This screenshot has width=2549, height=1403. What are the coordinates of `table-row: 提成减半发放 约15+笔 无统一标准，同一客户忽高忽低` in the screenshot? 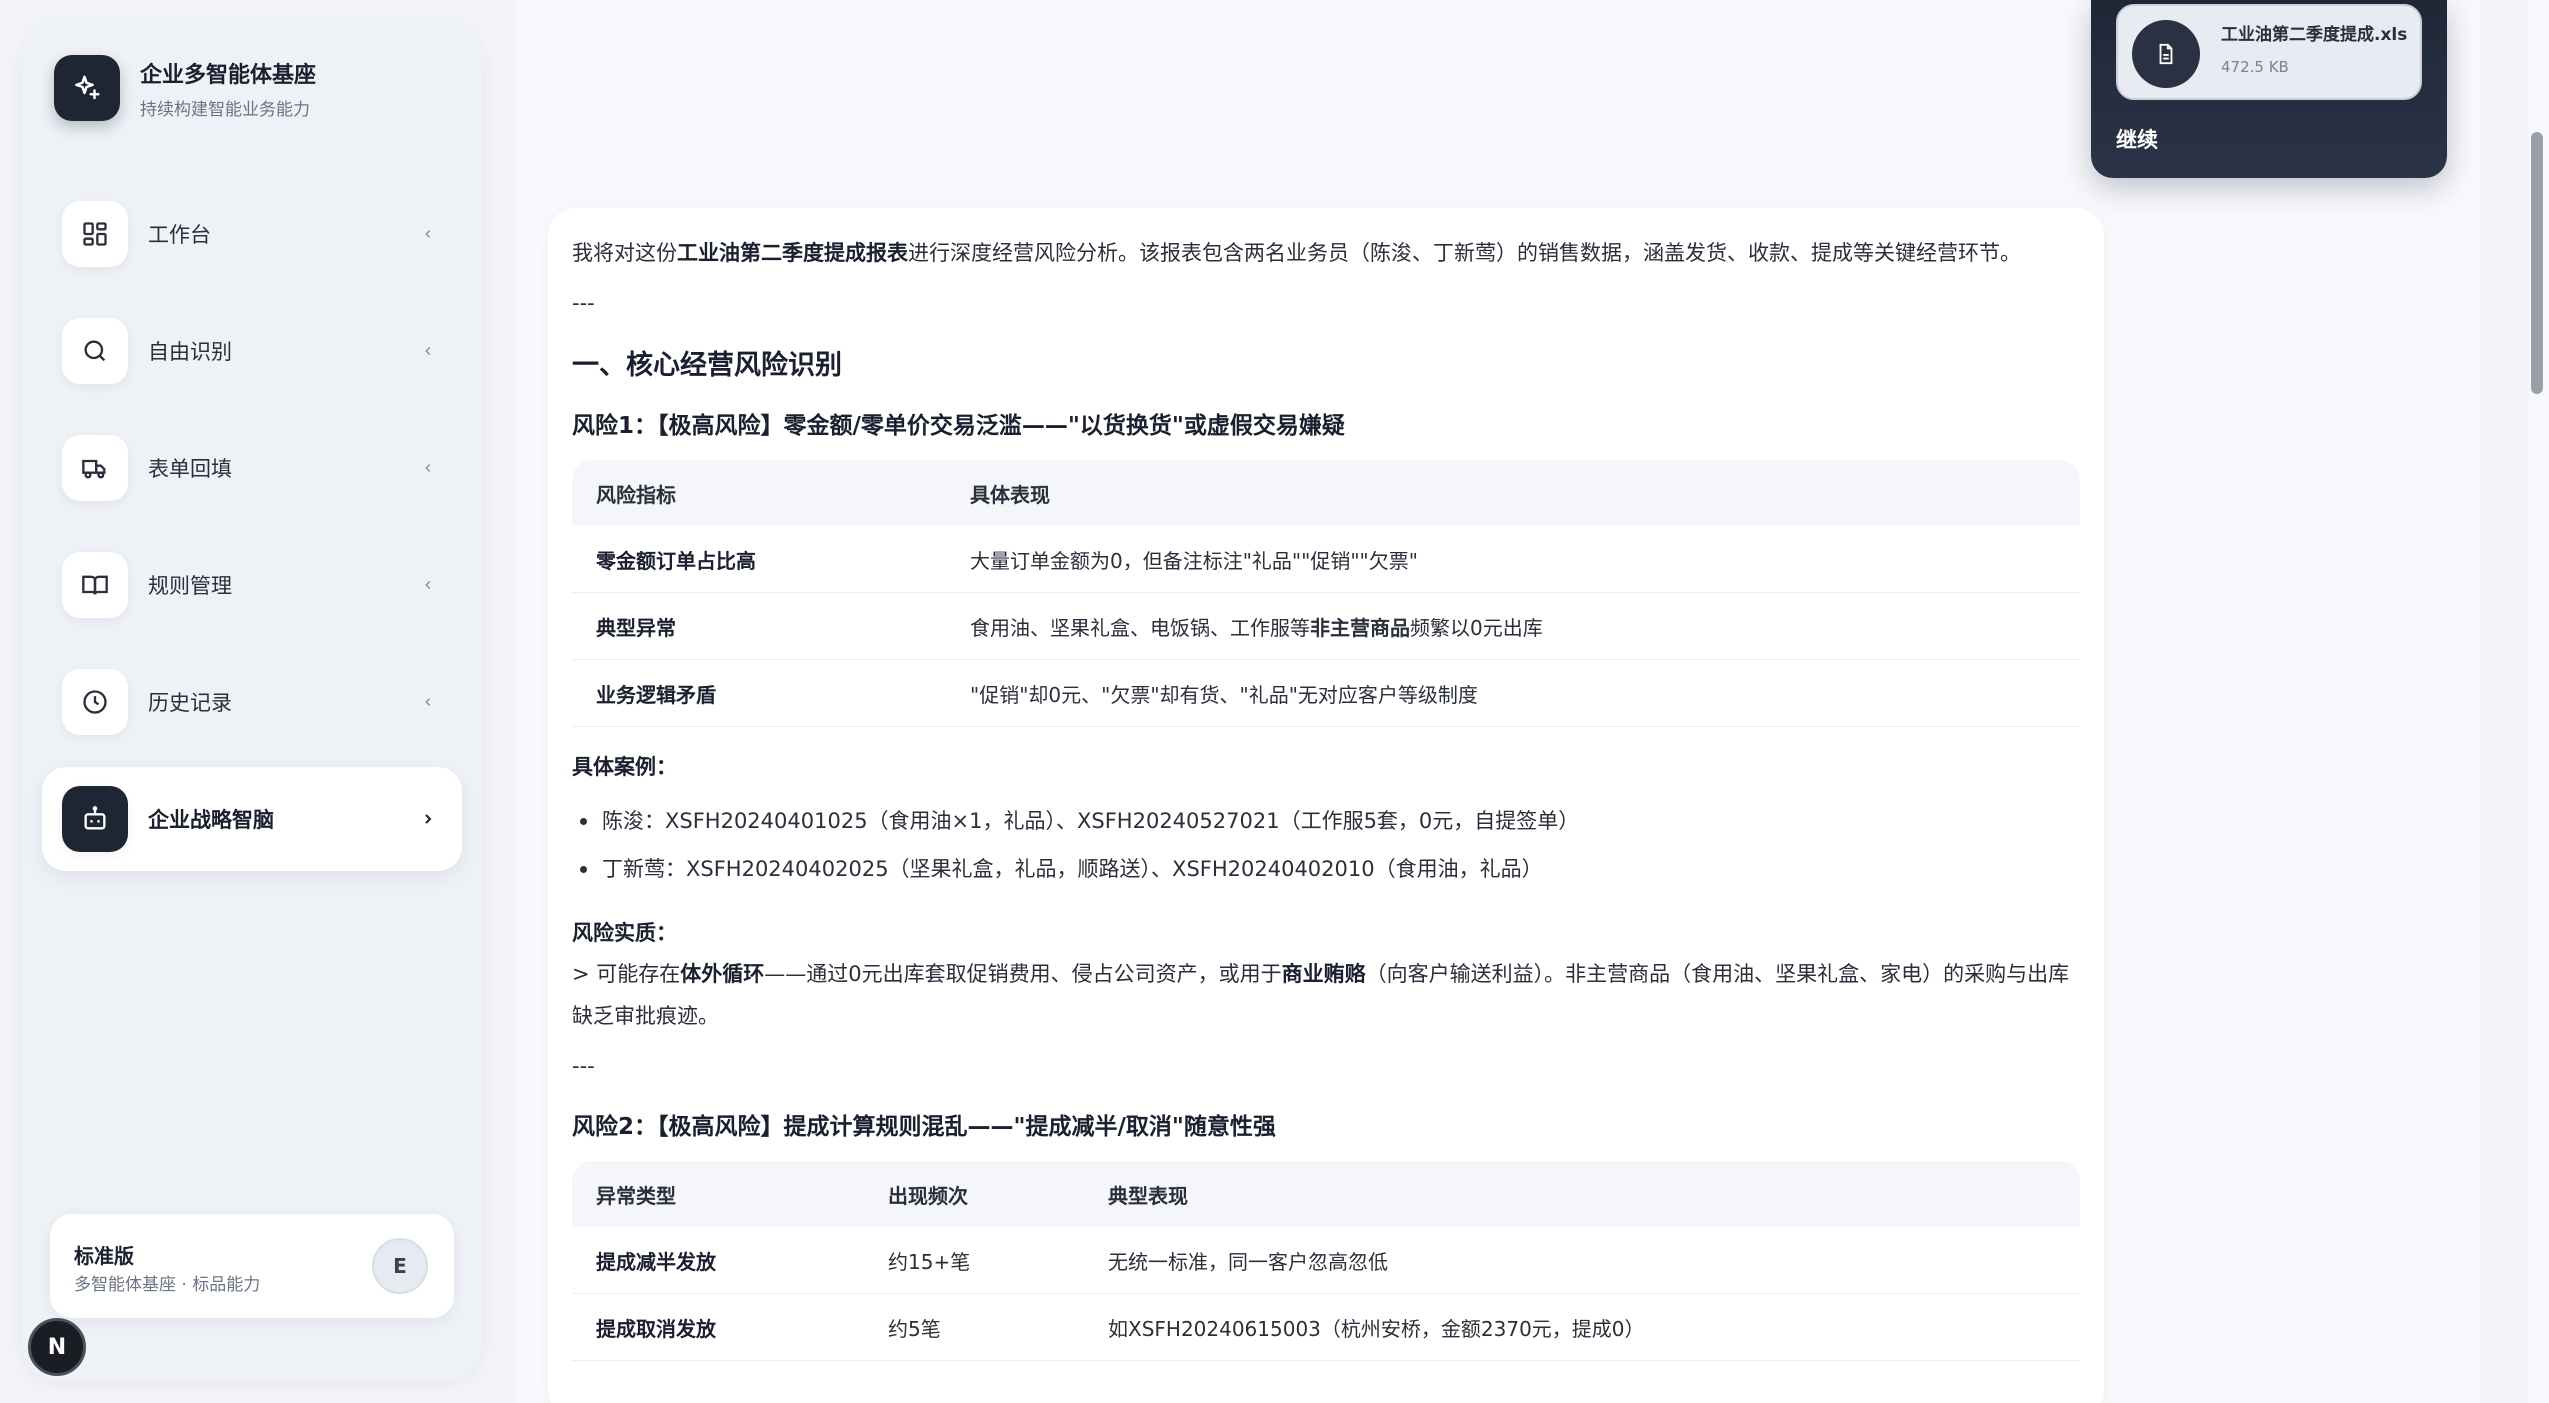 It's located at (1326, 1260).